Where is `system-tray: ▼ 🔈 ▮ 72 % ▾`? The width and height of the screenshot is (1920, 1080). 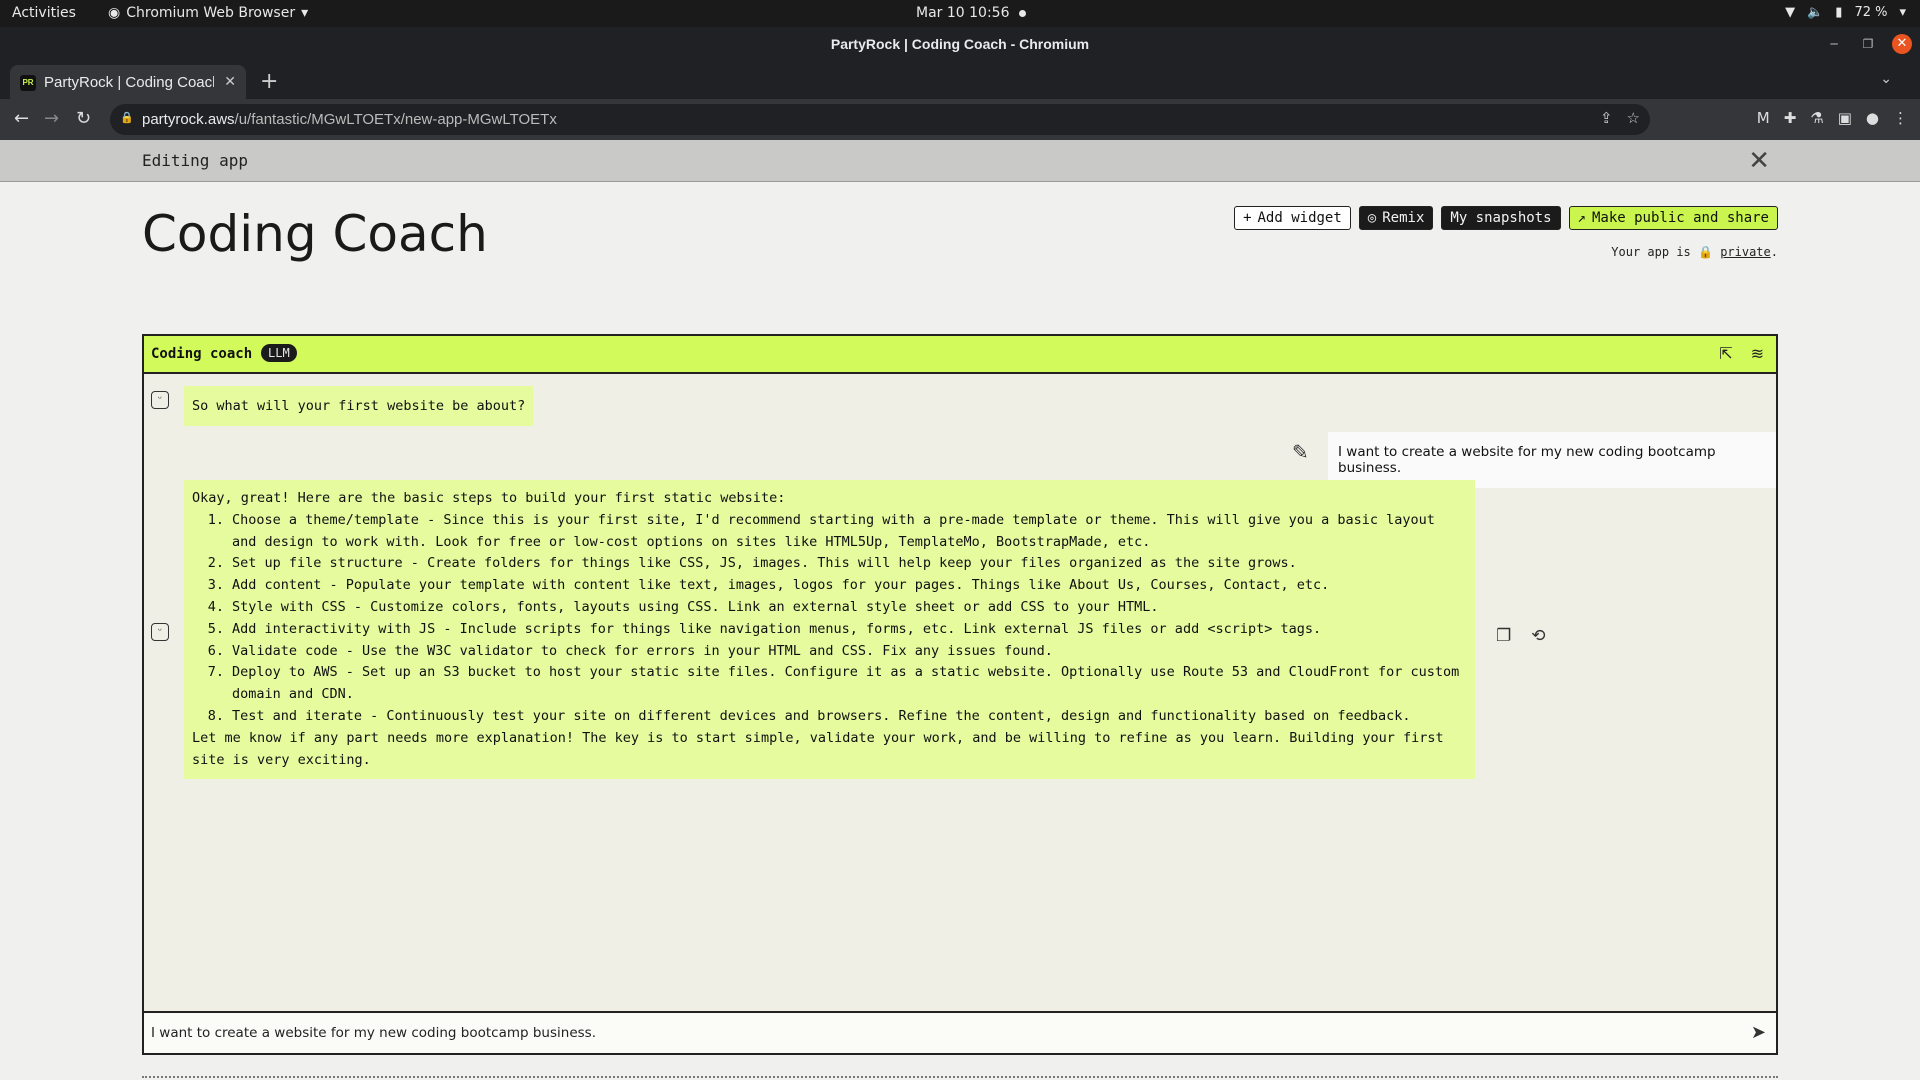 system-tray: ▼ 🔈 ▮ 72 % ▾ is located at coordinates (1845, 12).